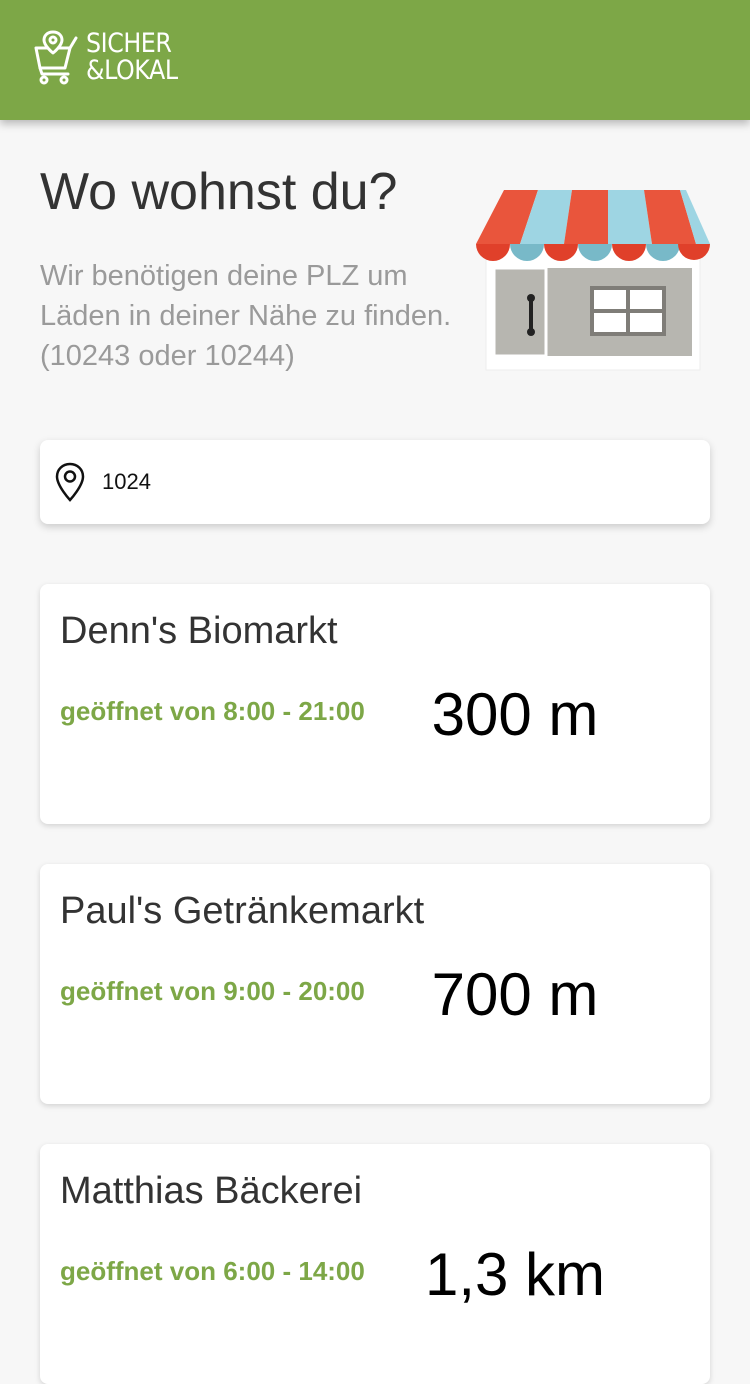 The image size is (750, 1384). What do you see at coordinates (212, 711) in the screenshot?
I see `store-hours: geöffnet von 8:00 - 21:00` at bounding box center [212, 711].